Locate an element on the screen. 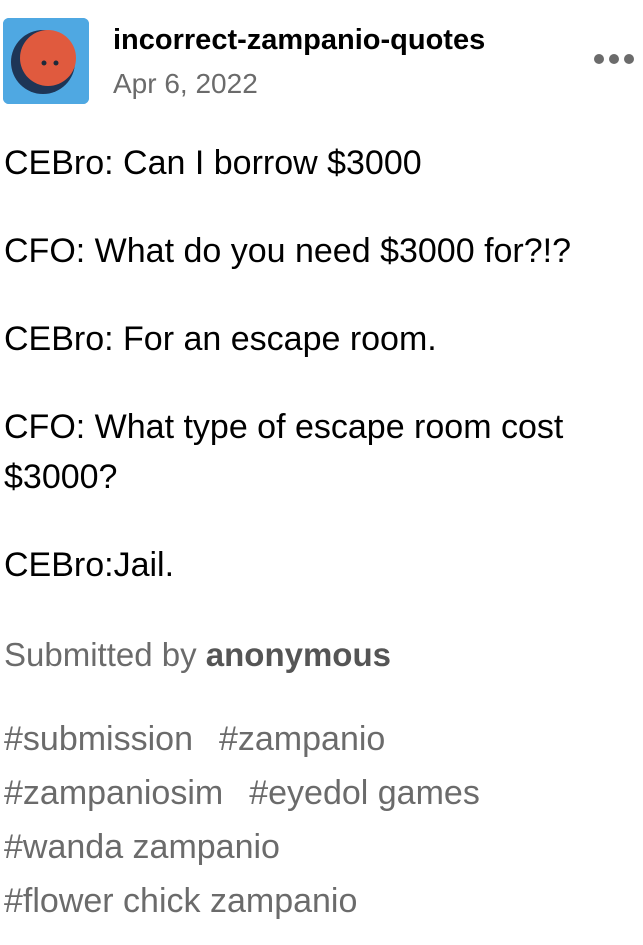 This screenshot has height=945, width=643. post-date: Apr 6, 2022 is located at coordinates (185, 83).